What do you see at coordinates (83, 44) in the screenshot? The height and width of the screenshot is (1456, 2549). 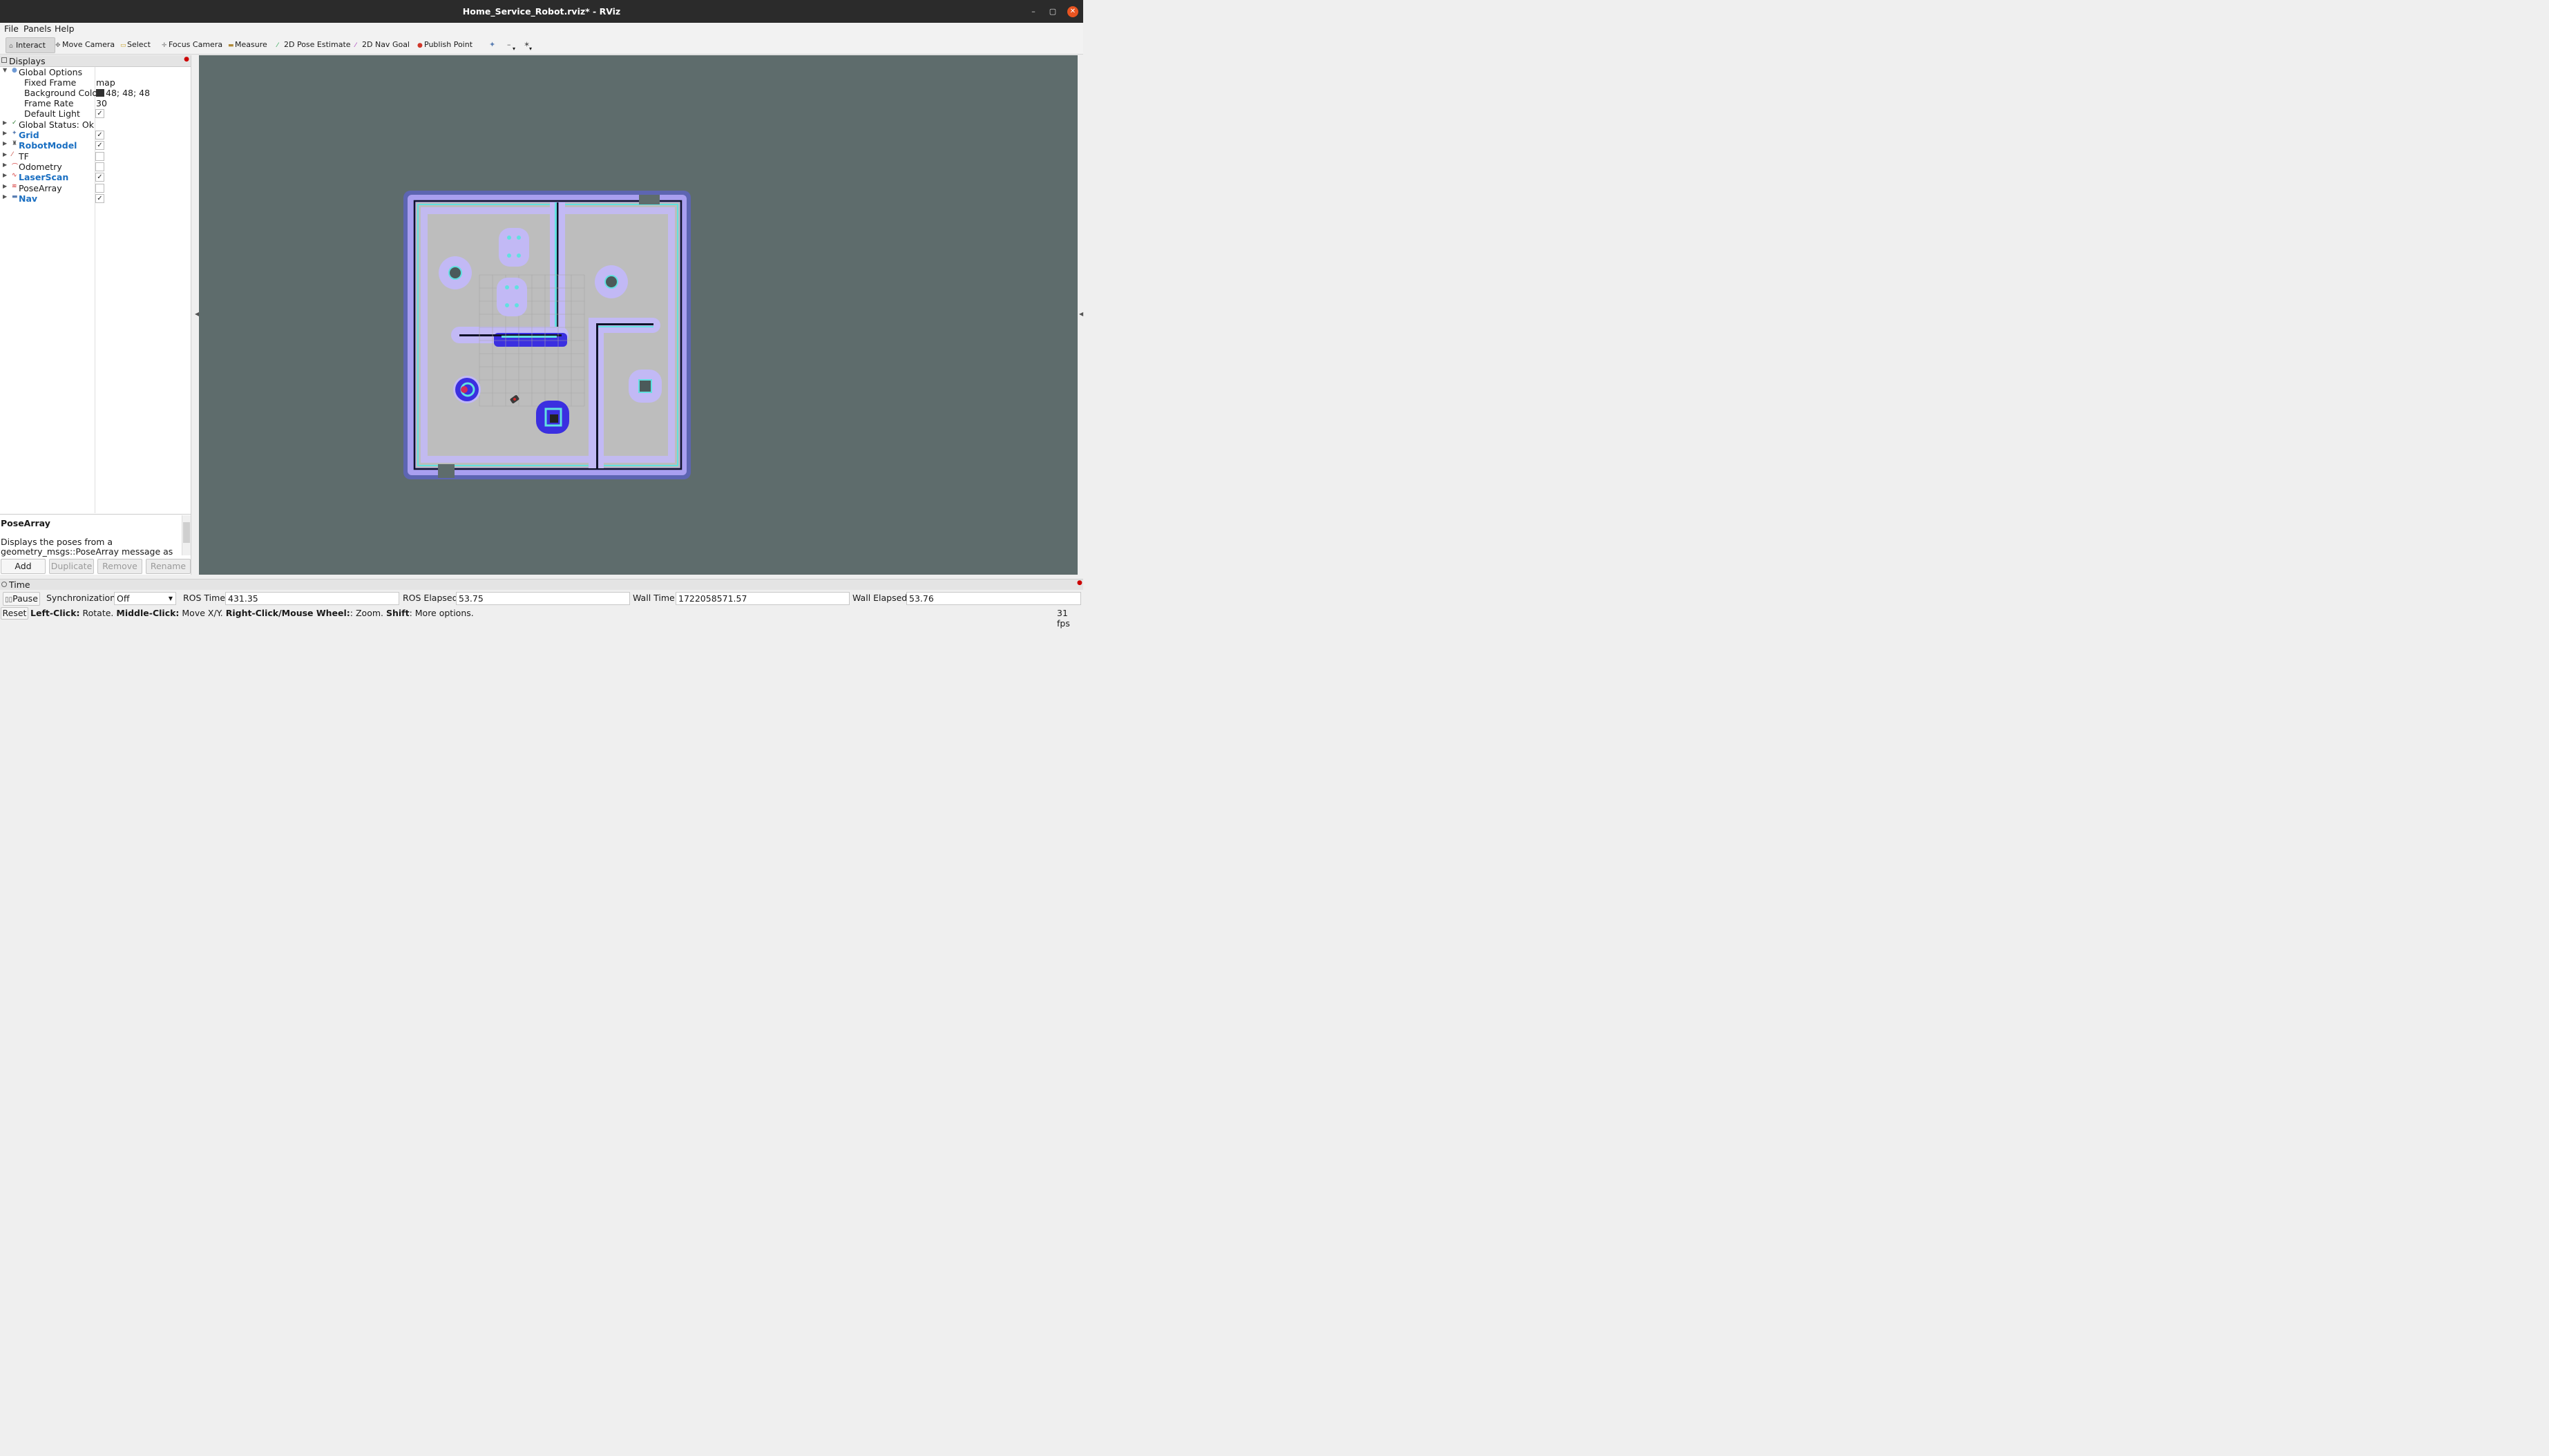 I see `move-camera-tool-button: ✥ Move Camera` at bounding box center [83, 44].